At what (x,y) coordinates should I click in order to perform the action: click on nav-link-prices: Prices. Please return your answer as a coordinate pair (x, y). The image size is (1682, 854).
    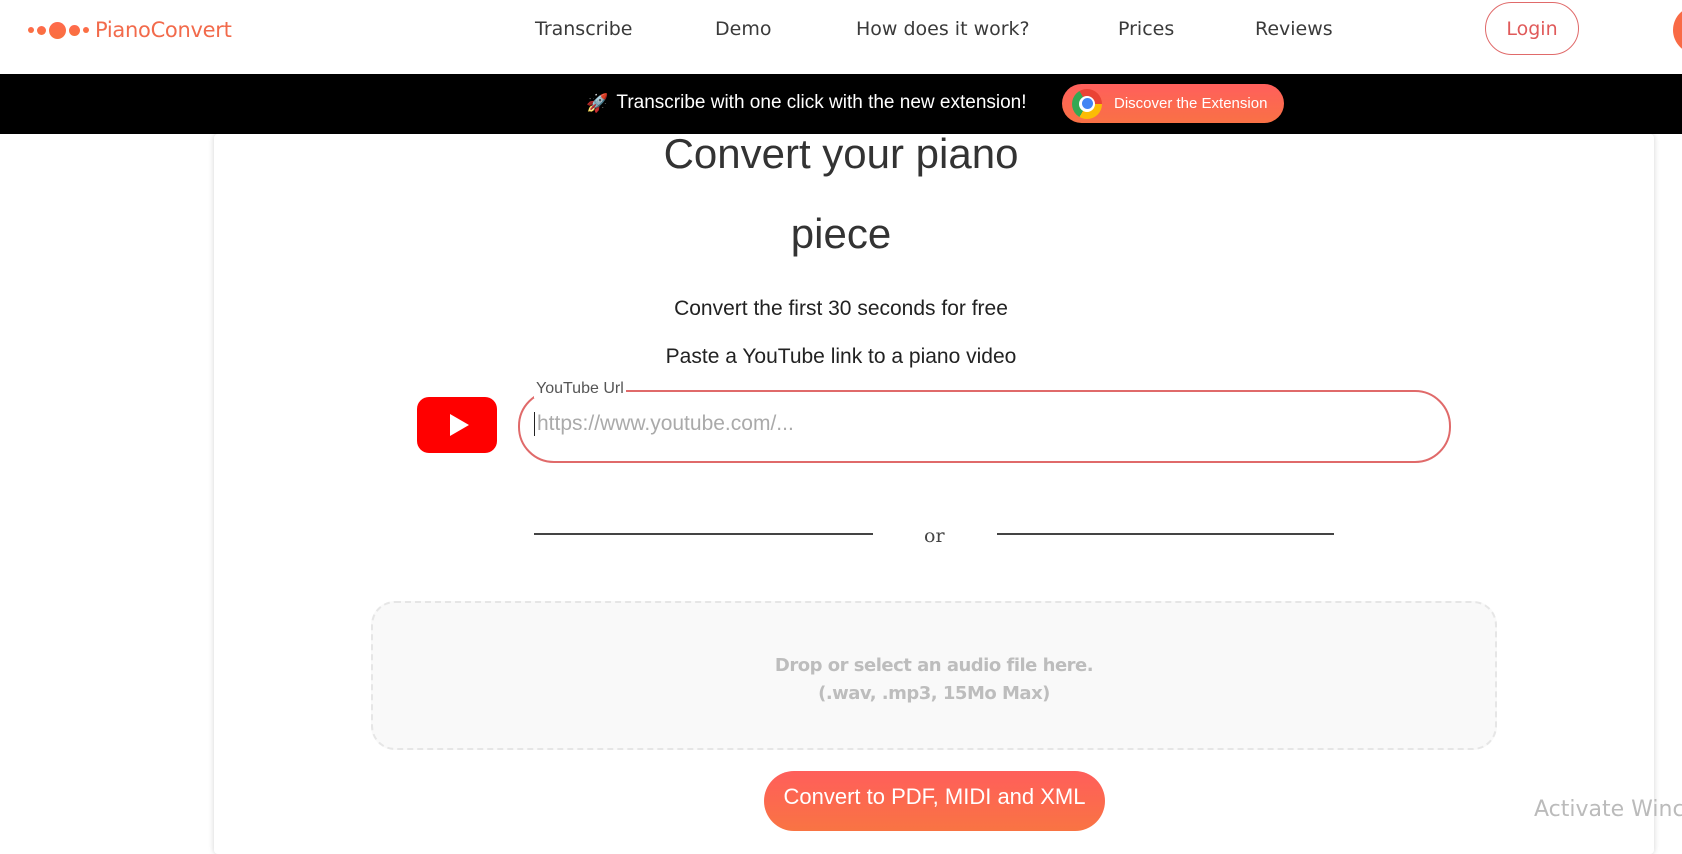
    Looking at the image, I should click on (1146, 29).